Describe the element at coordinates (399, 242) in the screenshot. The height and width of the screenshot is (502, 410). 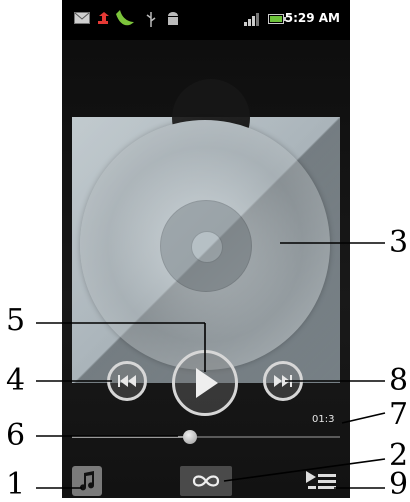
I see `callout-3: 3` at that location.